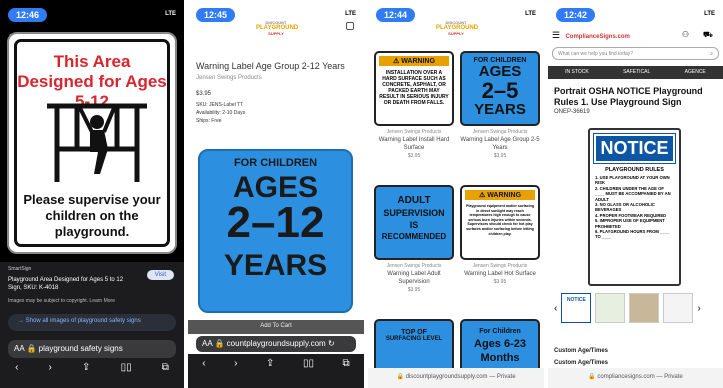 This screenshot has width=723, height=388. I want to click on cart-icon, so click(350, 26).